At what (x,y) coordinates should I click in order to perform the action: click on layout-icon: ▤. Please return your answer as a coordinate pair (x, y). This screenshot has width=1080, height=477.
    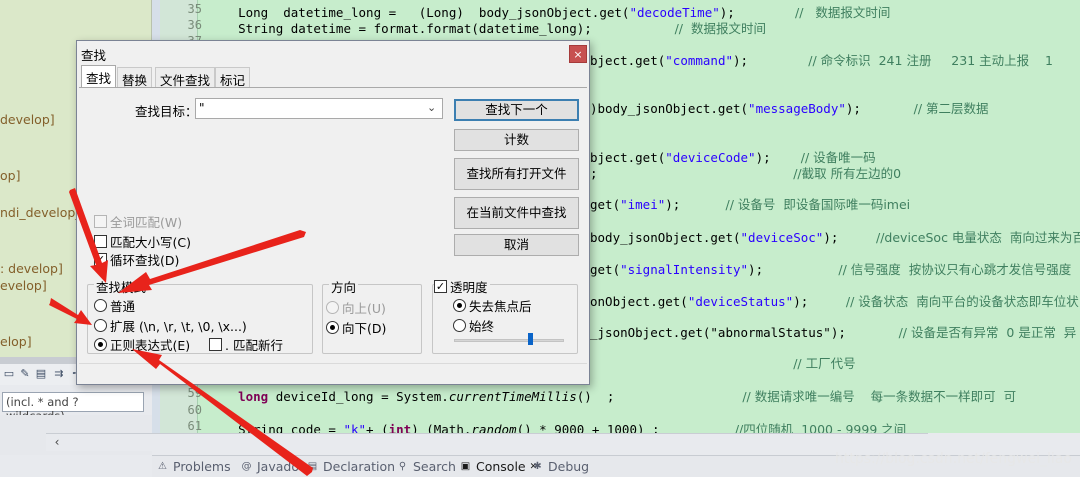
    Looking at the image, I should click on (41, 374).